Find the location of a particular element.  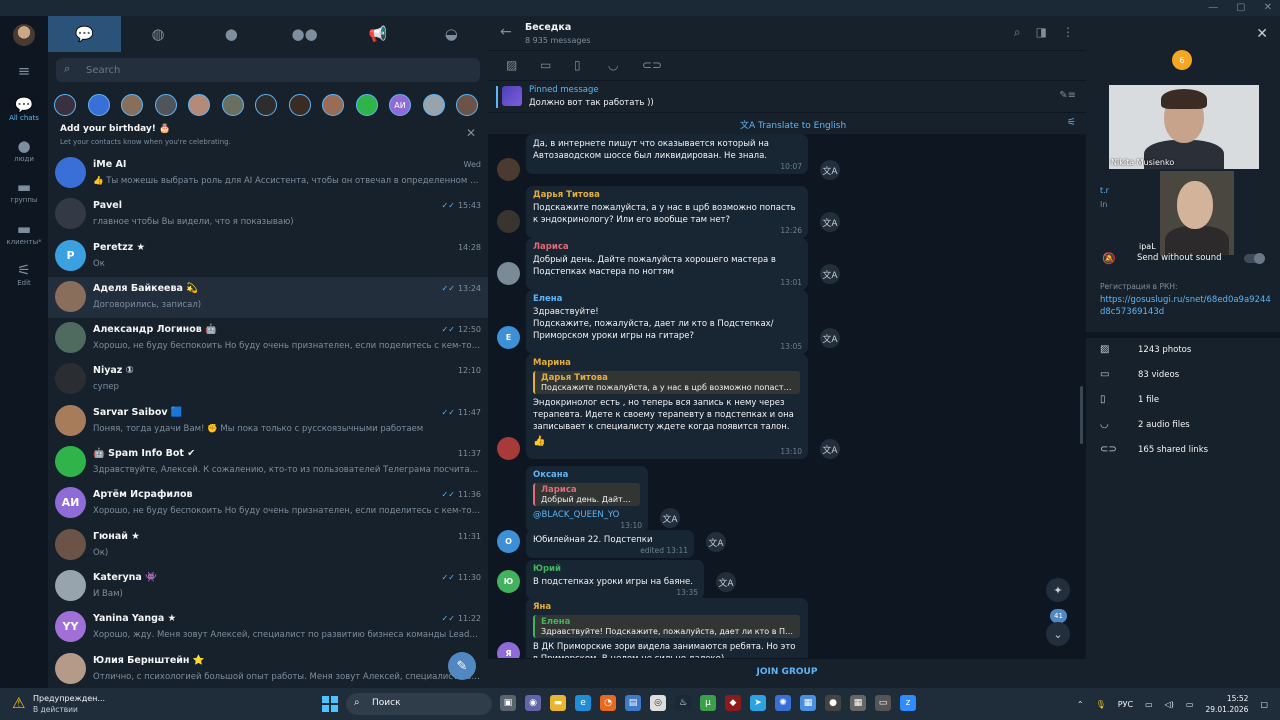

zoom-icon: z is located at coordinates (908, 703).